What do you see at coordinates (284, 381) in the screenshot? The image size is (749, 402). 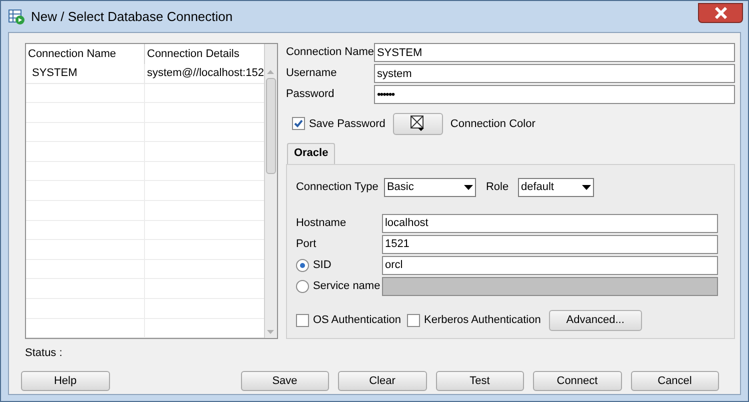 I see `dialog-button: Save` at bounding box center [284, 381].